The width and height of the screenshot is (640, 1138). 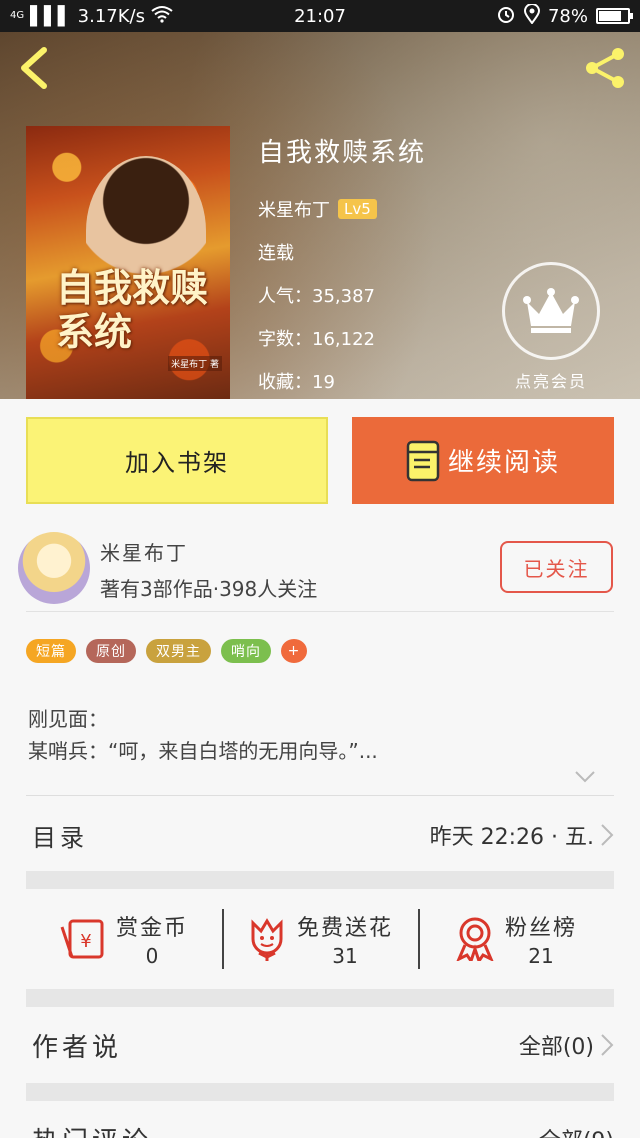 I want to click on book-word-count: 字数：16,122, so click(x=316, y=339).